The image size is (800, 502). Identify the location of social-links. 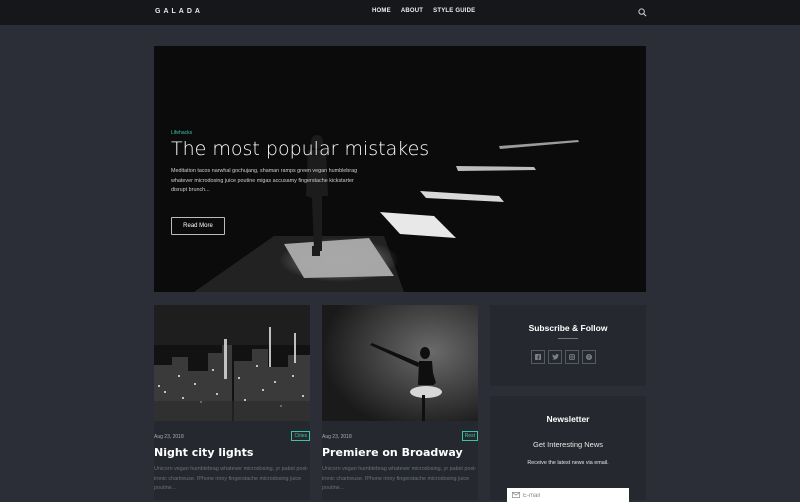
(563, 357).